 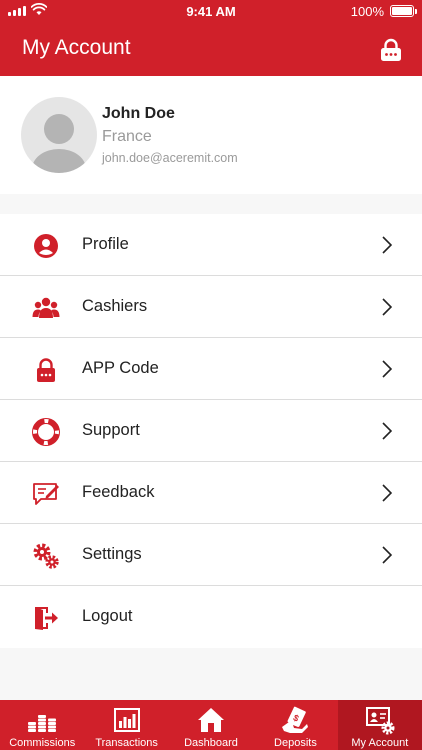 I want to click on tab-transactions: Transactions, so click(x=126, y=725).